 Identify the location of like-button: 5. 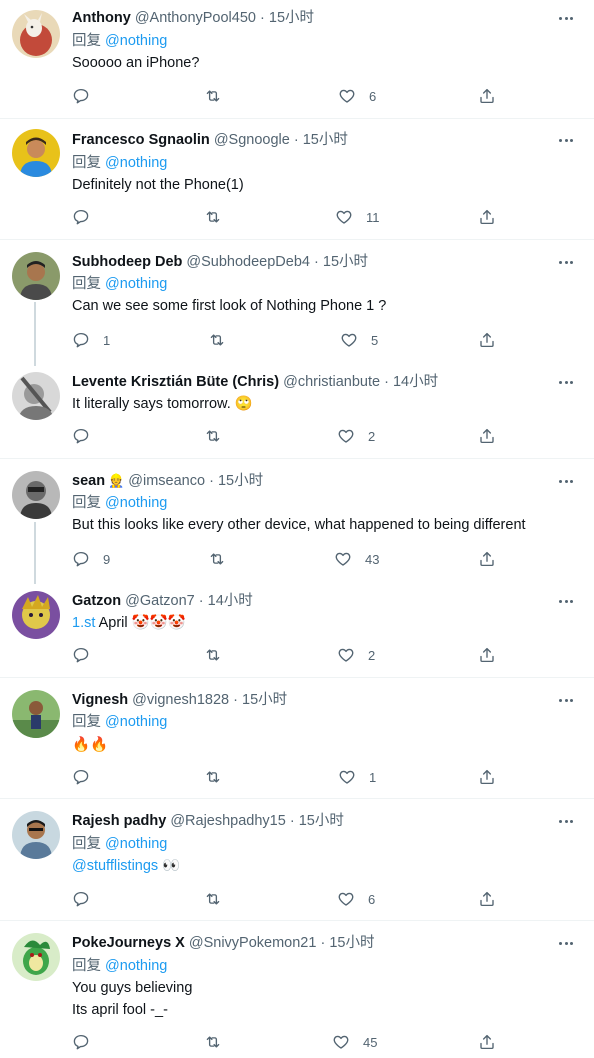
(359, 340).